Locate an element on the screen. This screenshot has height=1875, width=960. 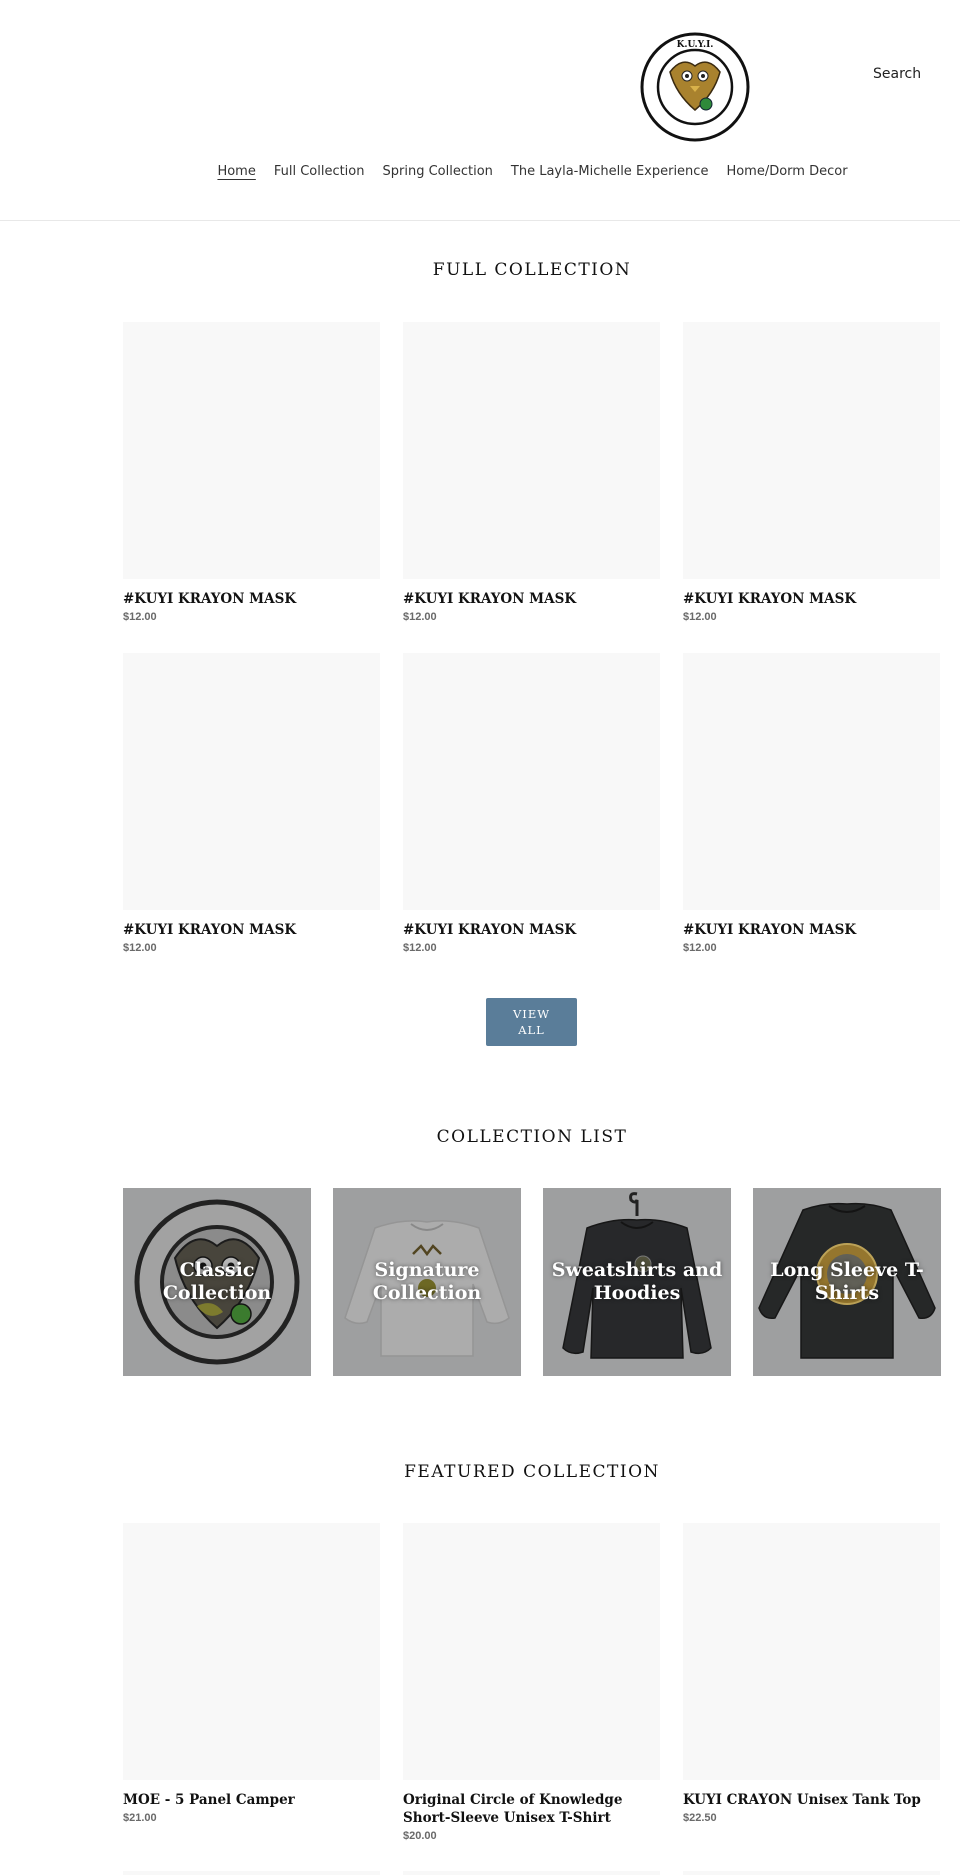
collection-label: Classic Collection is located at coordinates (217, 1282).